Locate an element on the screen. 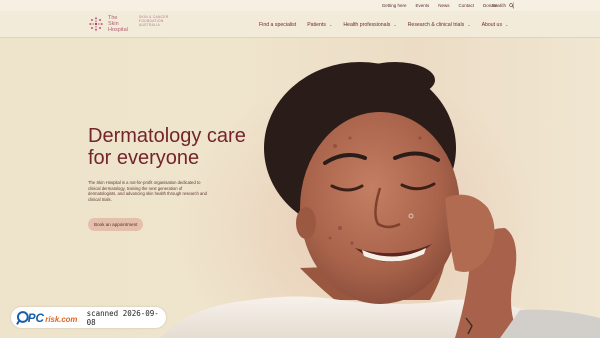  logo-wordmark: The Skin Hospital is located at coordinates (119, 24).